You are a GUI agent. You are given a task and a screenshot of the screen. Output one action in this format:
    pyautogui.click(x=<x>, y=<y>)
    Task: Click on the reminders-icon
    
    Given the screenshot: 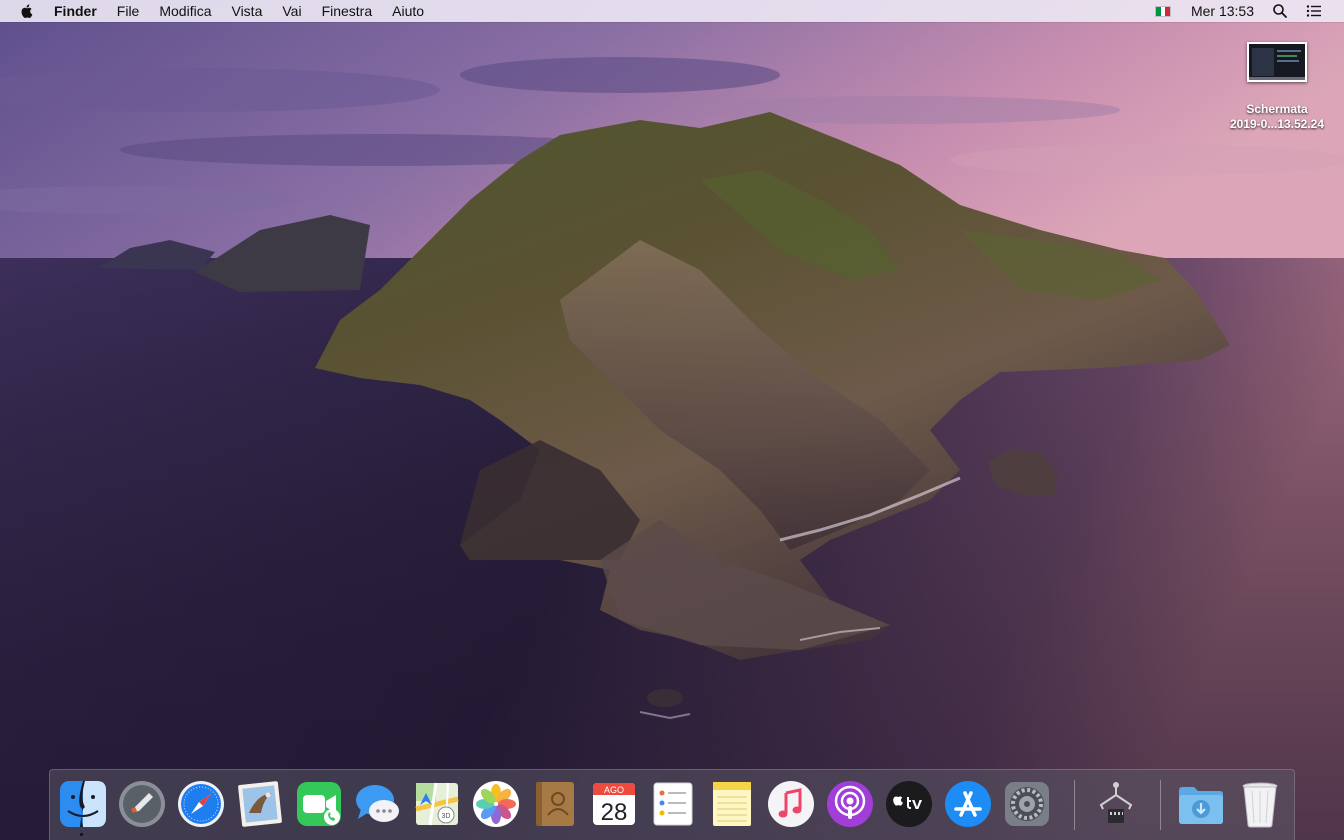 What is the action you would take?
    pyautogui.click(x=673, y=804)
    